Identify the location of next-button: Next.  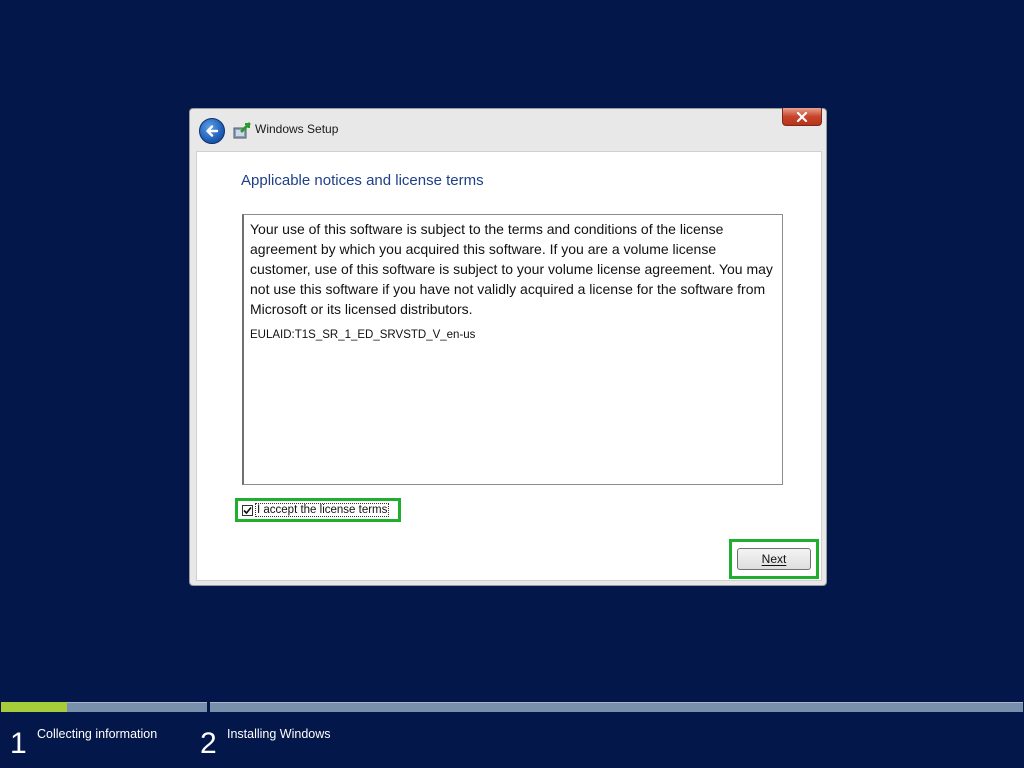
(774, 559).